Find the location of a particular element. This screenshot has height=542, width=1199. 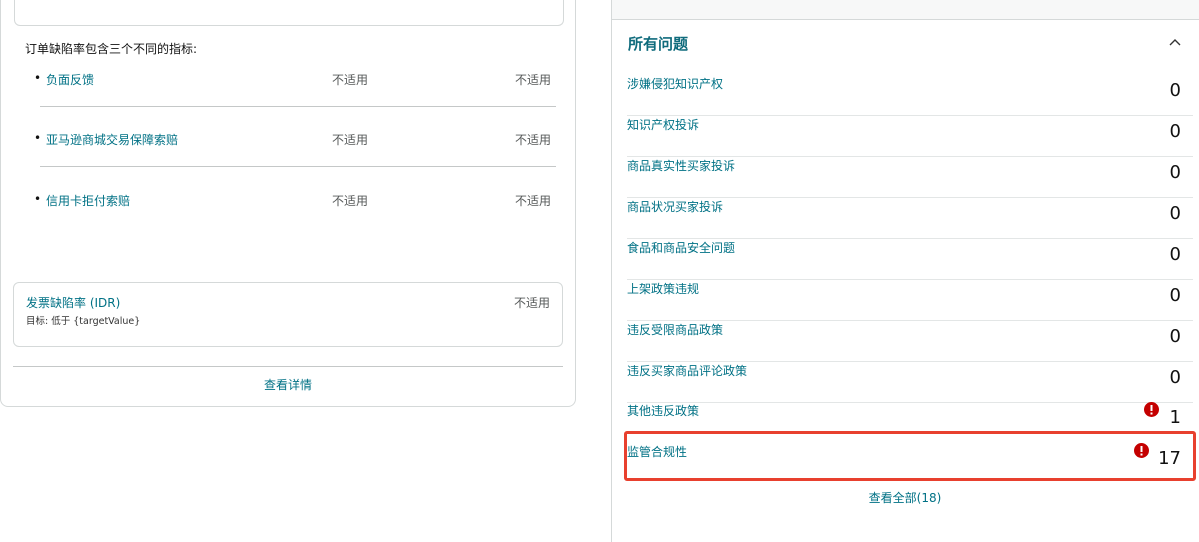

issue-row: 商品状况买家投诉 0 is located at coordinates (910, 218).